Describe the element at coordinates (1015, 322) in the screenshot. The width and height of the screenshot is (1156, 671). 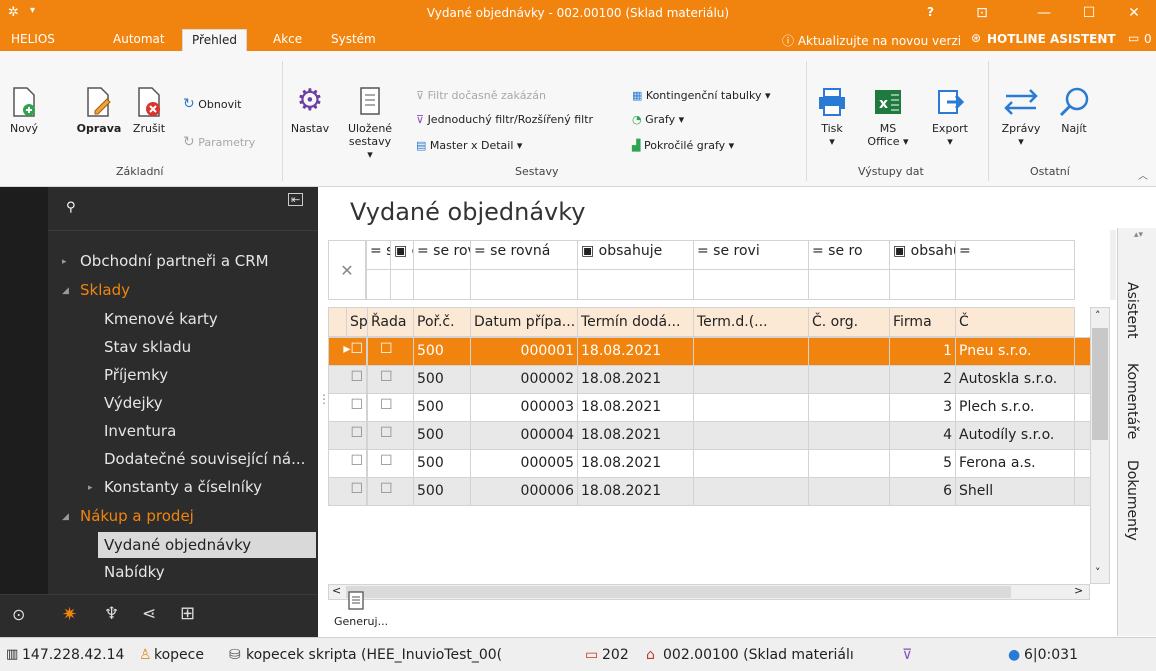
I see `column-header: Č` at that location.